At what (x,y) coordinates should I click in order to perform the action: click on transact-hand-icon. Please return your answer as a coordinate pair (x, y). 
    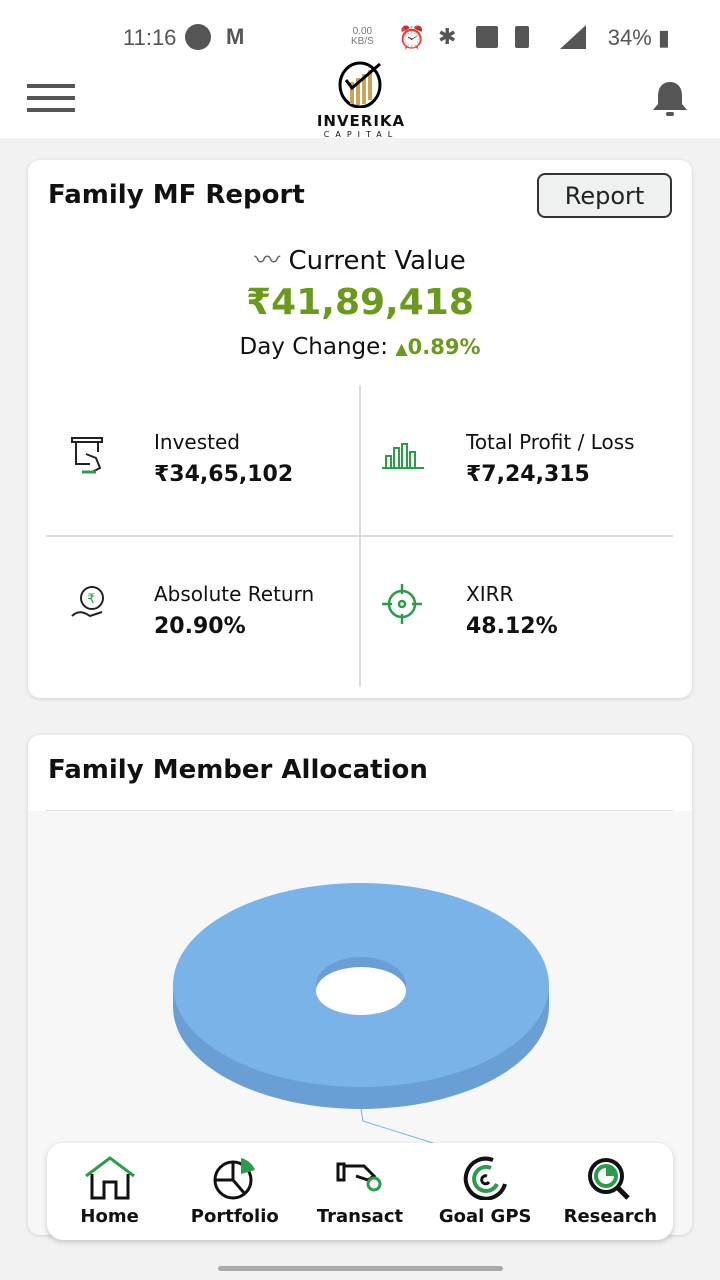
    Looking at the image, I should click on (359, 1177).